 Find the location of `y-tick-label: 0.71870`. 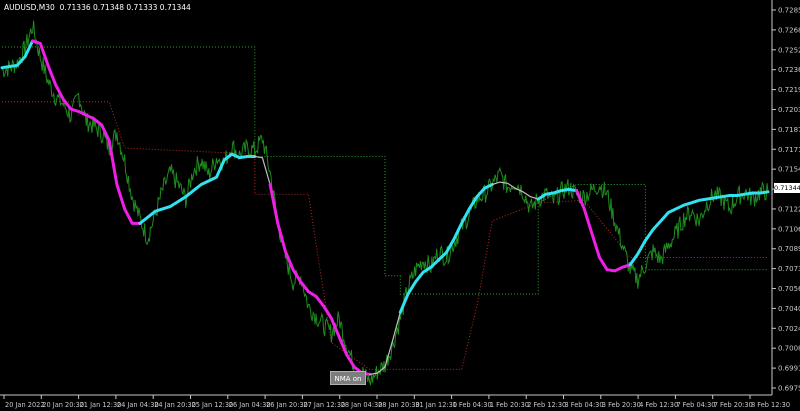

y-tick-label: 0.71870 is located at coordinates (789, 130).